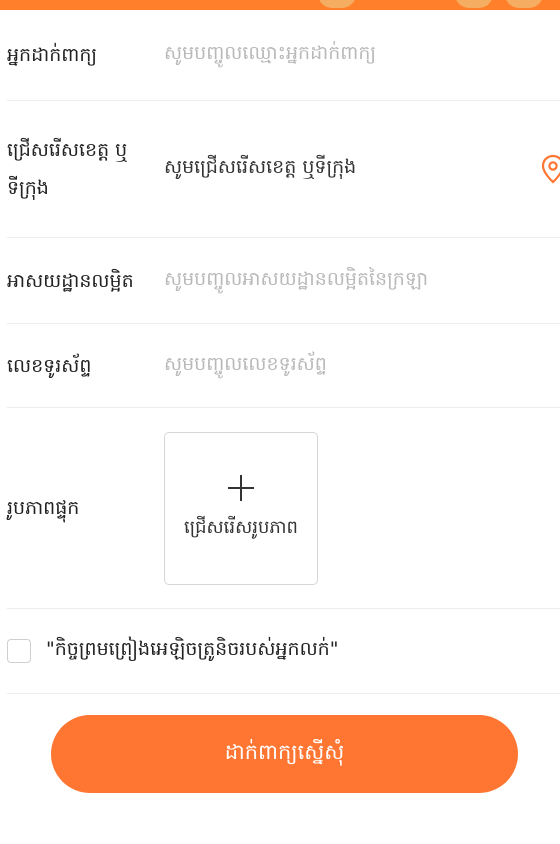  I want to click on phone-row: លេខទូរស័ព្ទ សូមបញ្ចូលលេខទូរស័ព្ទ, so click(283, 366).